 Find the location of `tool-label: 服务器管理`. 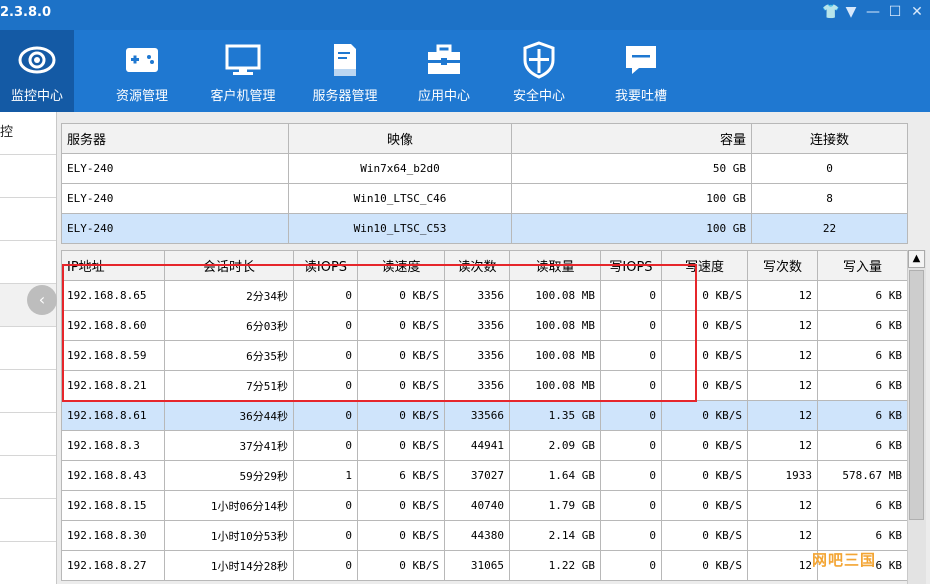

tool-label: 服务器管理 is located at coordinates (345, 96).